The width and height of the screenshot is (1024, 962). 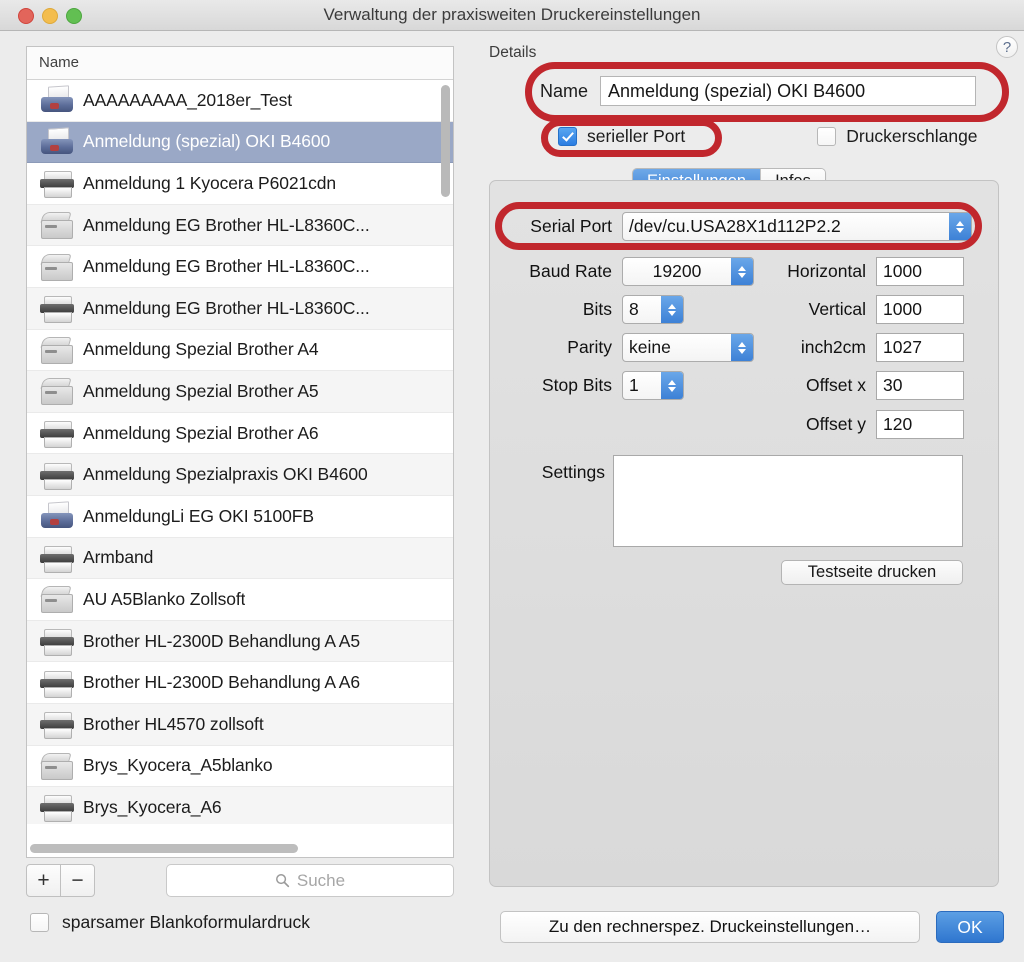 I want to click on offset-x-row: Offset x 30, so click(x=856, y=385).